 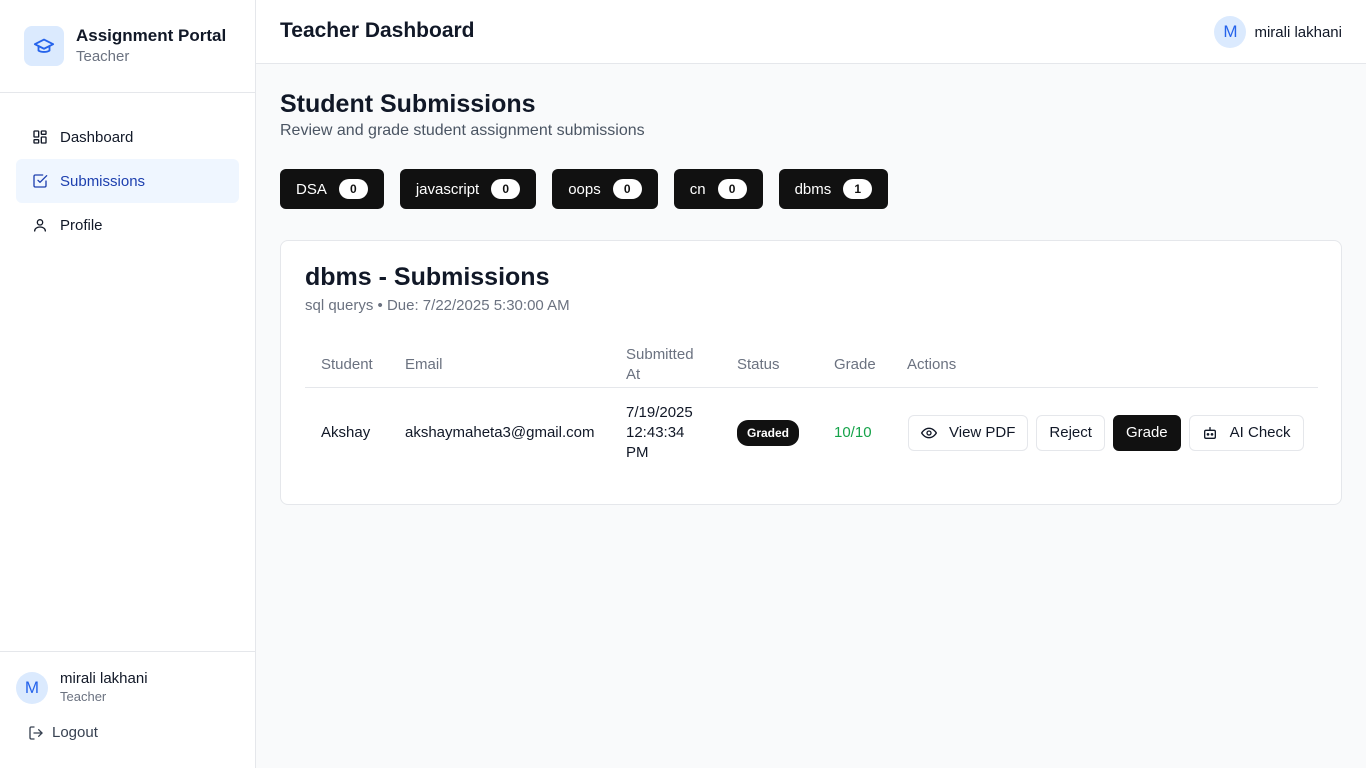 I want to click on tab-label: dbms, so click(x=813, y=189).